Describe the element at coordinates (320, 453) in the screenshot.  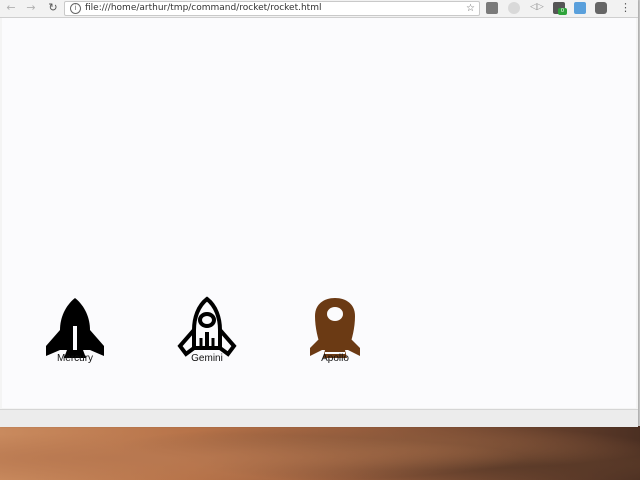
I see `desktop-wallpaper` at that location.